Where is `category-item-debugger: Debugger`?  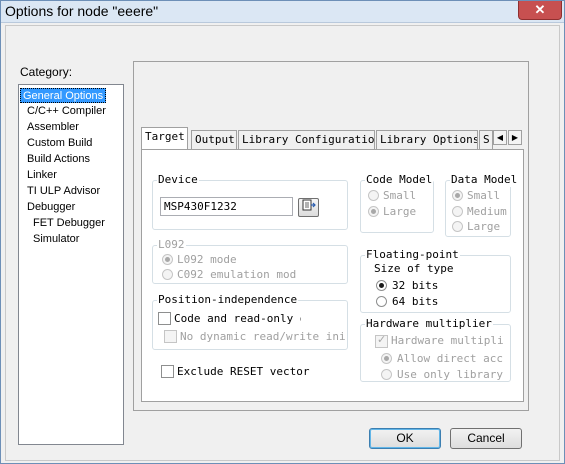 category-item-debugger: Debugger is located at coordinates (51, 207).